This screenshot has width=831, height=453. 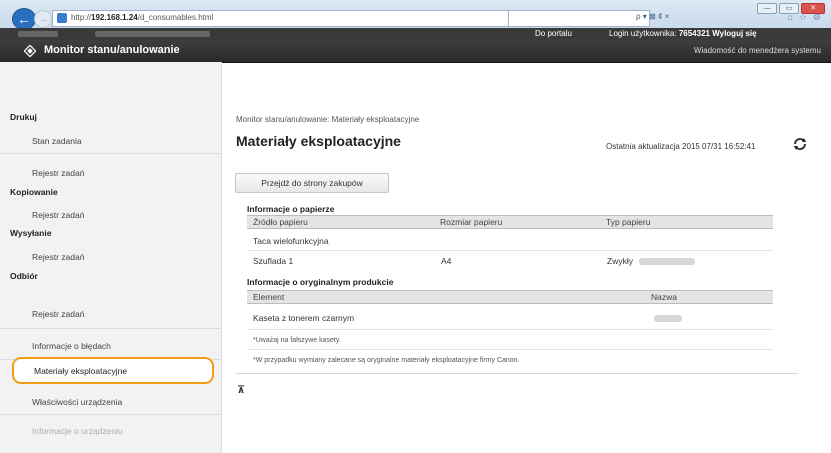 What do you see at coordinates (126, 141) in the screenshot?
I see `sidebar-item-job-status: Stan zadania` at bounding box center [126, 141].